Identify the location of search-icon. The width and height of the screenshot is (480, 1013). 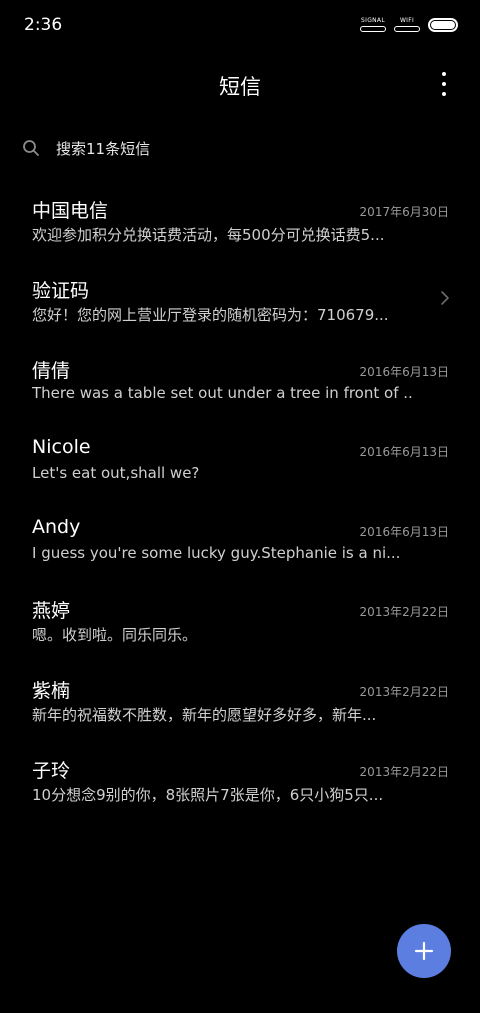
(31, 148).